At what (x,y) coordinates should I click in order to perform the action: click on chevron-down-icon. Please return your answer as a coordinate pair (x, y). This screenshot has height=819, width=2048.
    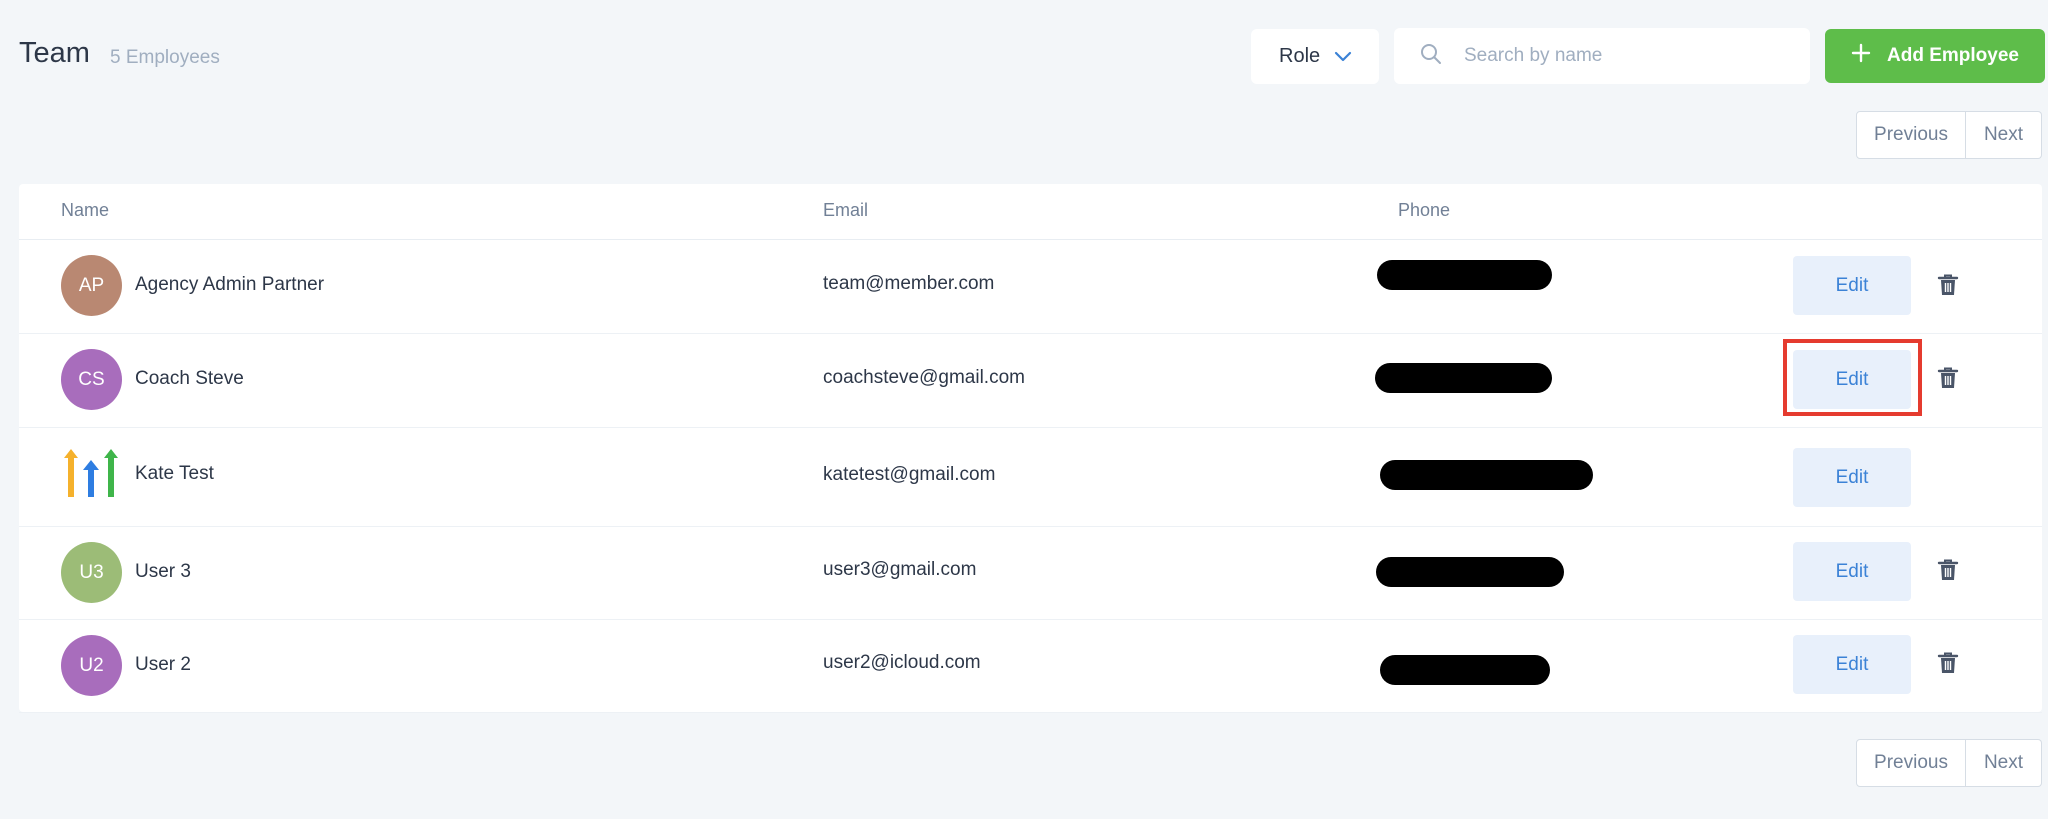
    Looking at the image, I should click on (1343, 56).